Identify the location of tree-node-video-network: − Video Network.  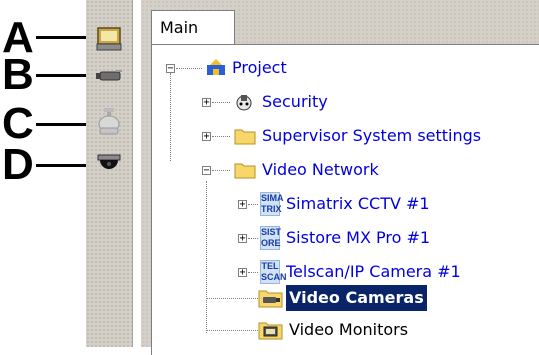
(300, 170).